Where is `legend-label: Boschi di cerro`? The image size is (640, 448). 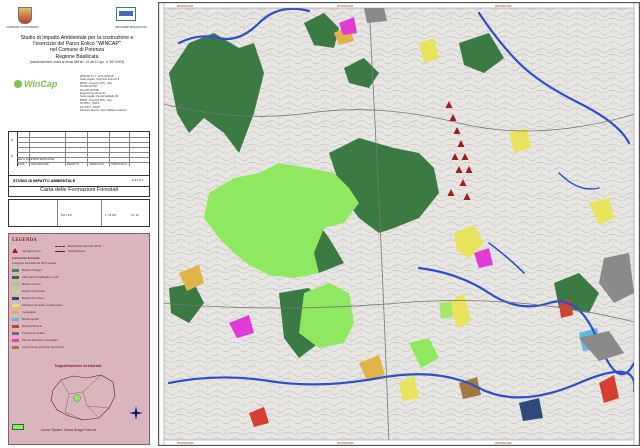 legend-label: Boschi di cerro is located at coordinates (31, 284).